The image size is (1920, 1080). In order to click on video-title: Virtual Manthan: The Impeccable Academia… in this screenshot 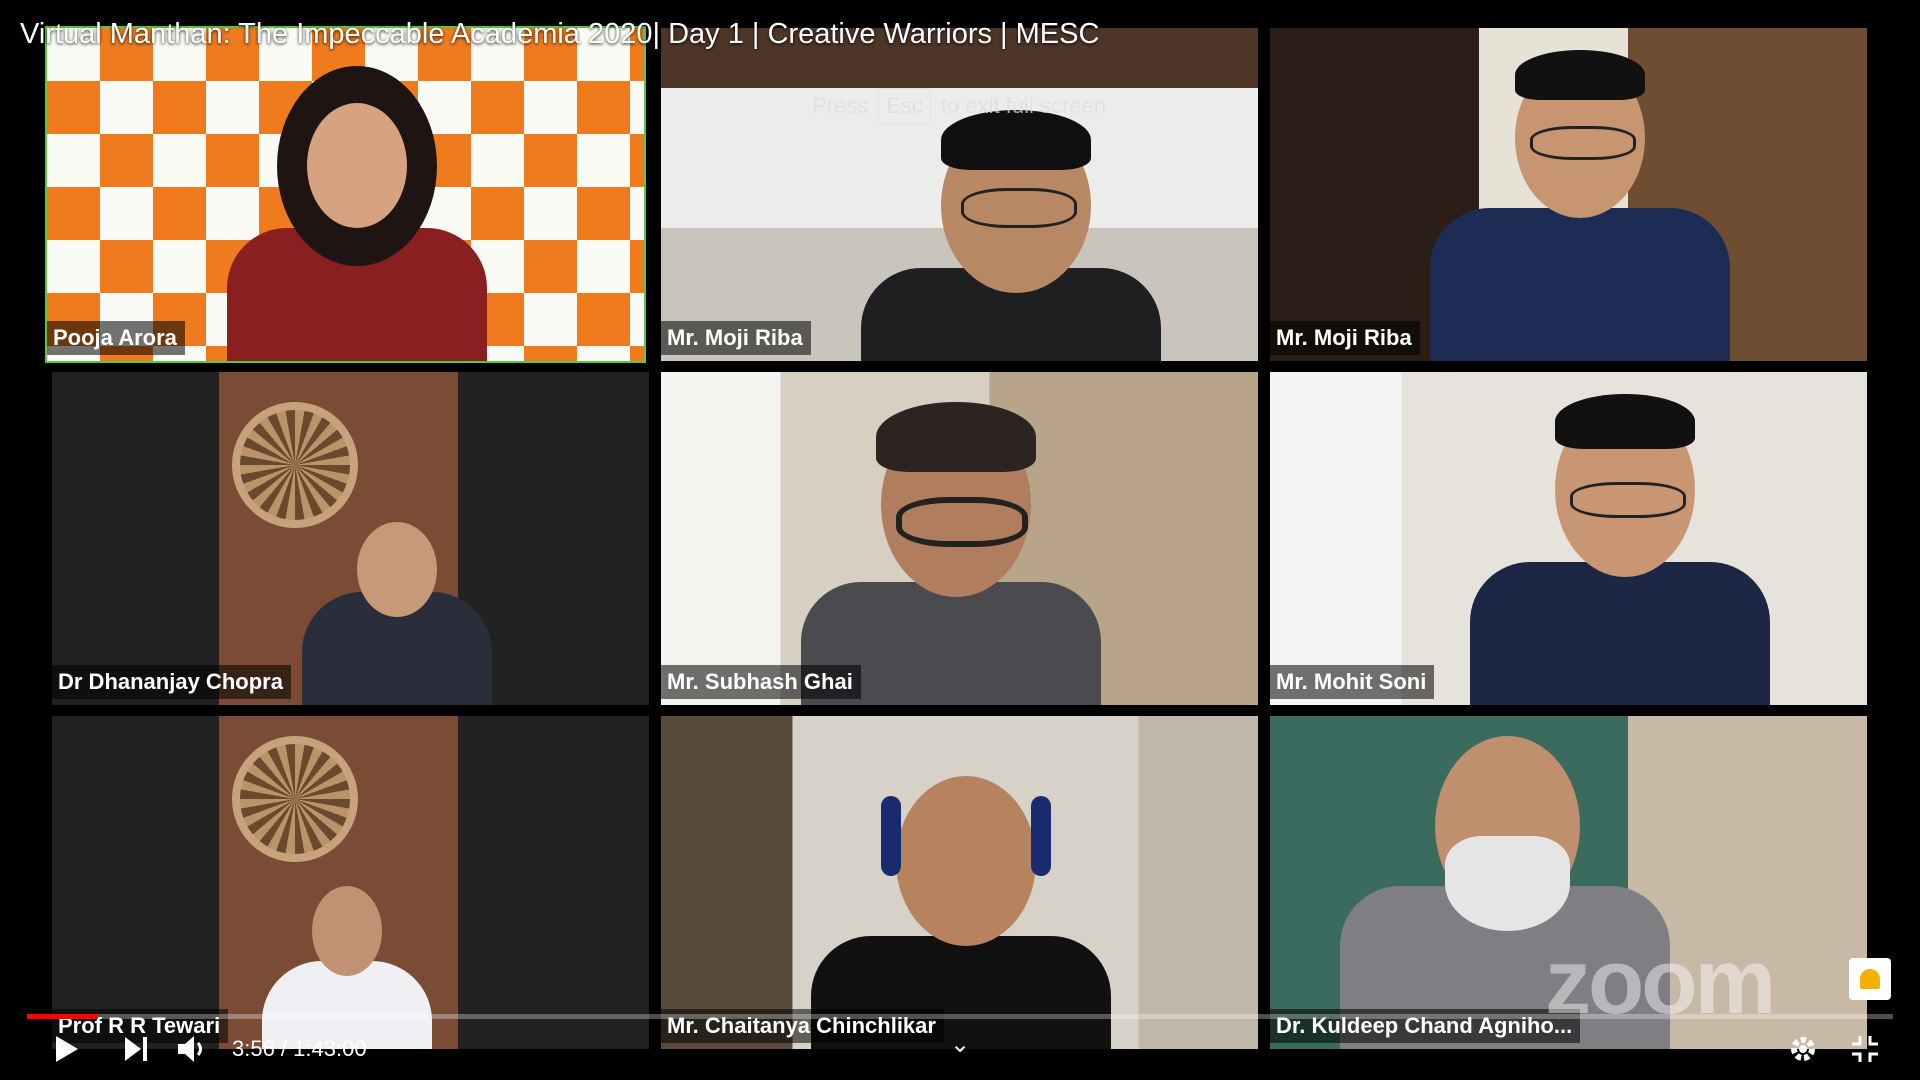, I will do `click(560, 34)`.